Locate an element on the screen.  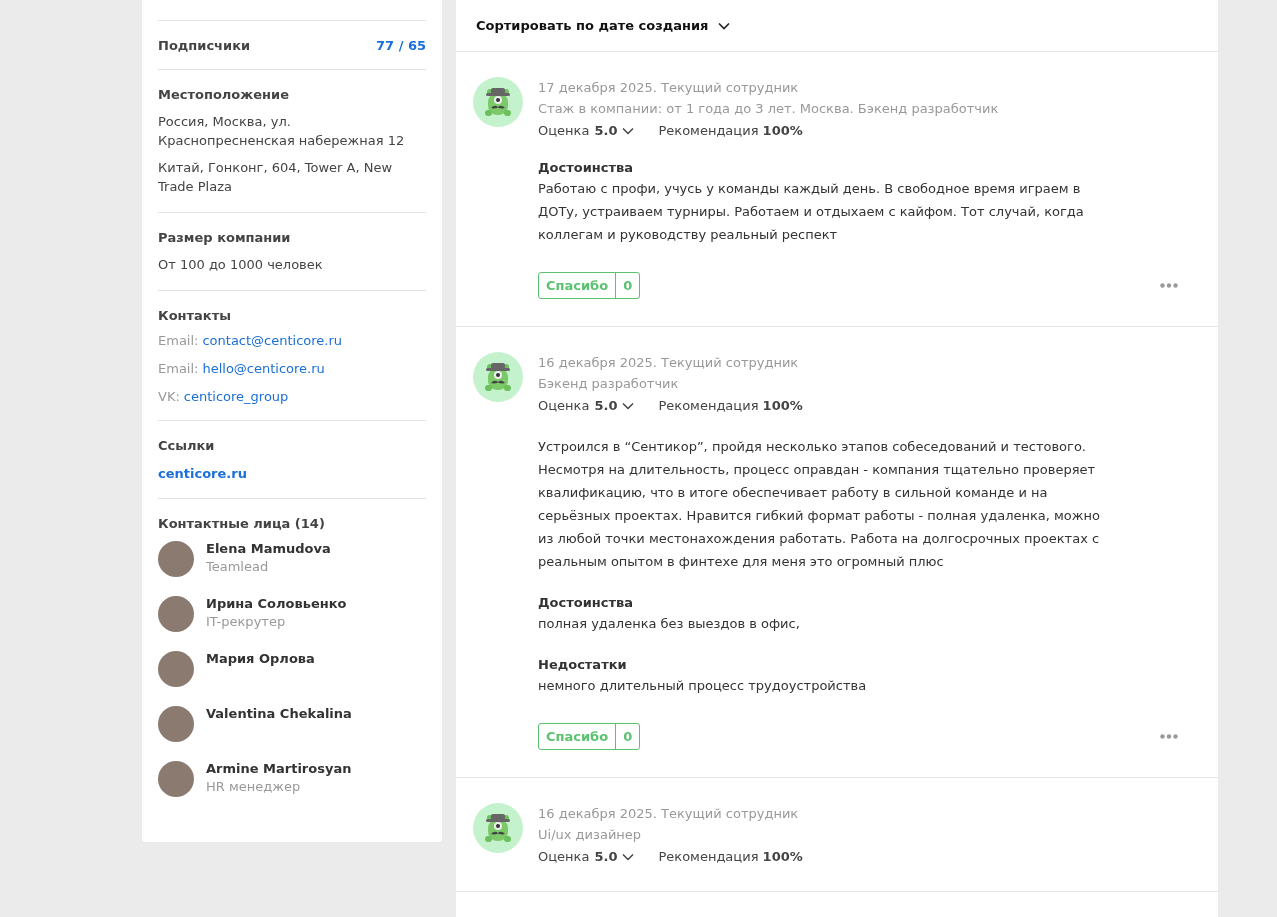
review-text: Работаю с профи, учусь у команды каждый день. В свободное время играем в ДОТу, устраиваем турниры. Работаем и отдыхаем с кайфом. Тот случай, когда коллегам и руководству реальный респект is located at coordinates (811, 212).